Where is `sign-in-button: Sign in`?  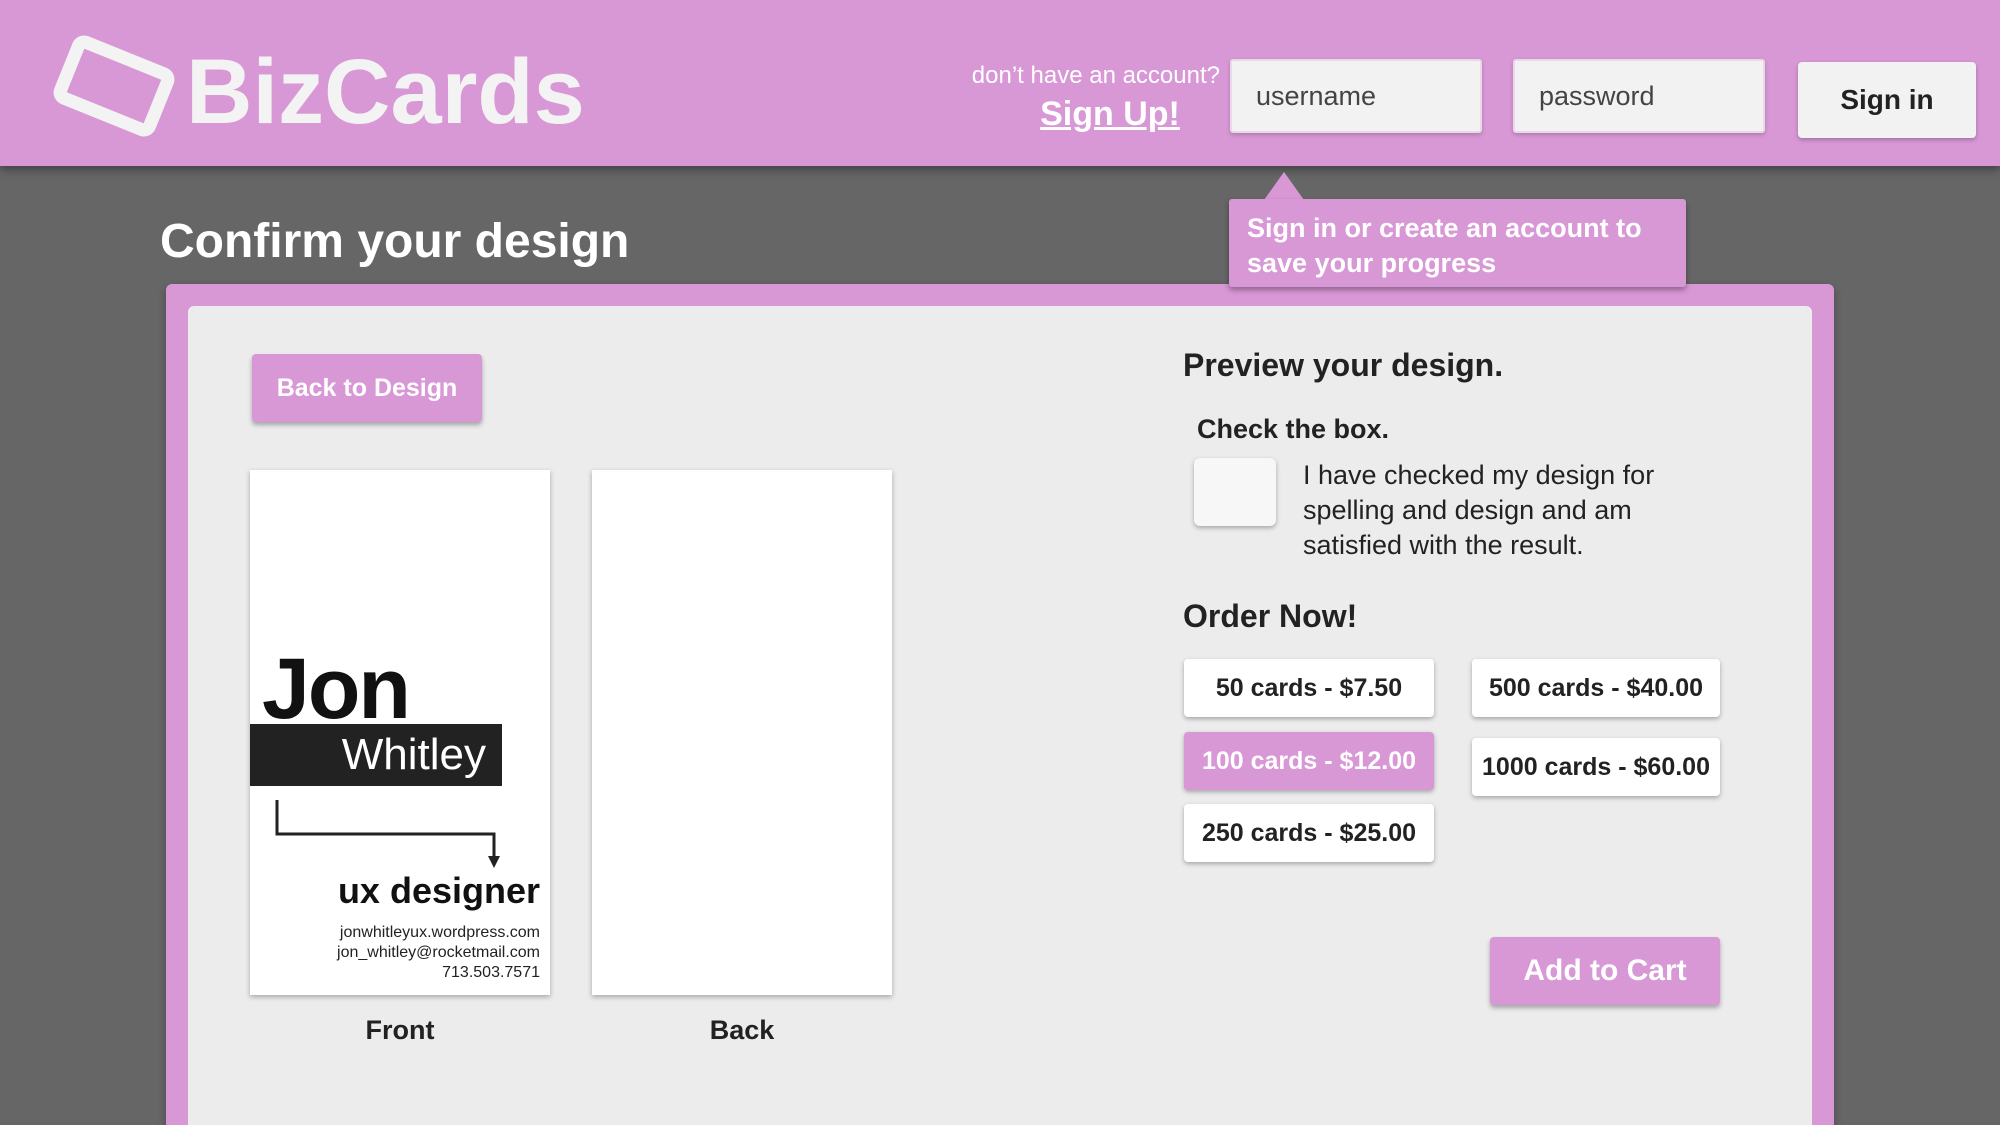
sign-in-button: Sign in is located at coordinates (1887, 100).